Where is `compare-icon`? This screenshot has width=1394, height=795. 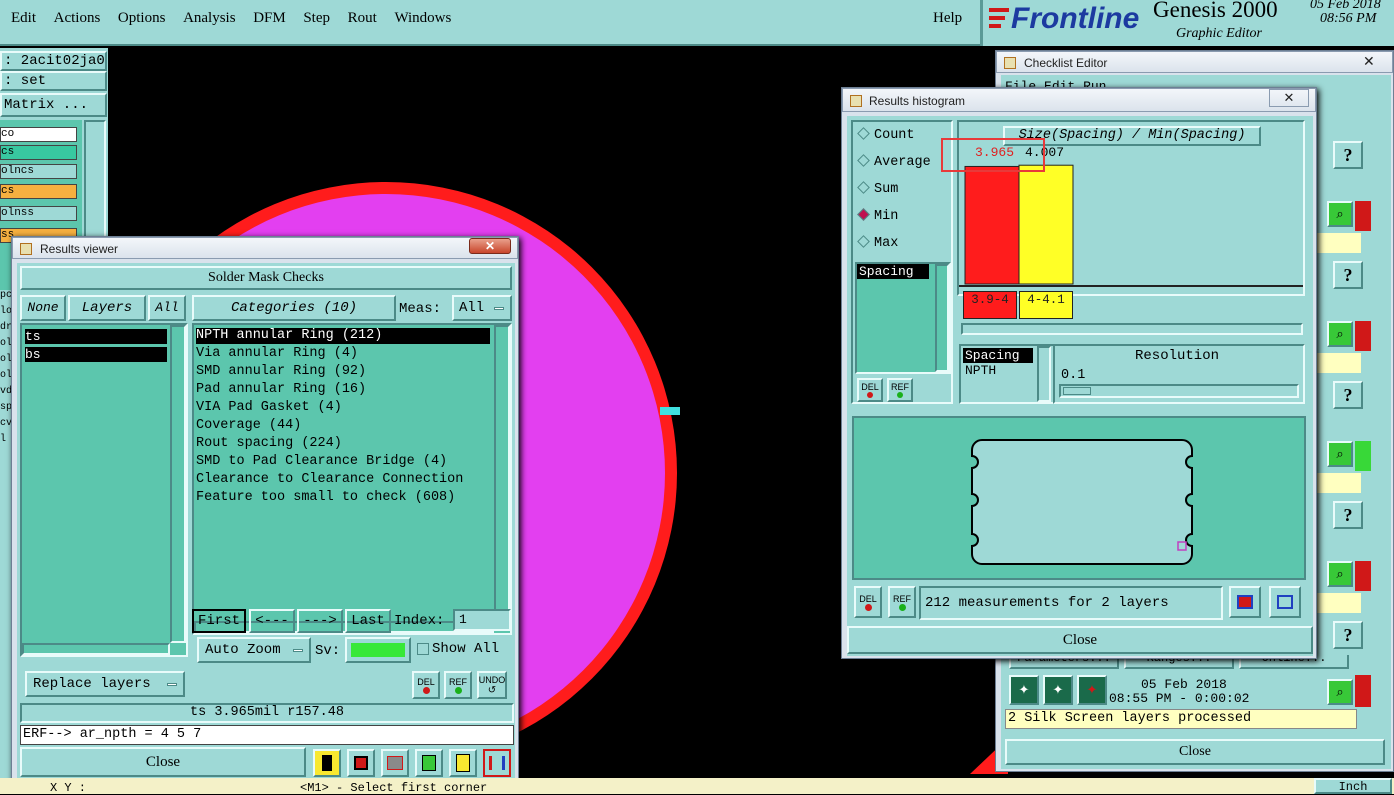
compare-icon is located at coordinates (429, 763).